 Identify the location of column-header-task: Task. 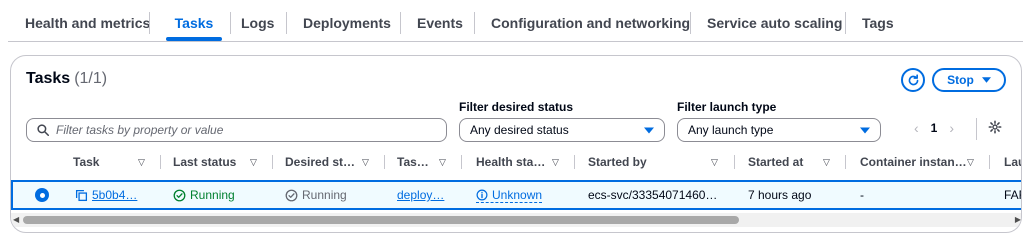
(86, 162).